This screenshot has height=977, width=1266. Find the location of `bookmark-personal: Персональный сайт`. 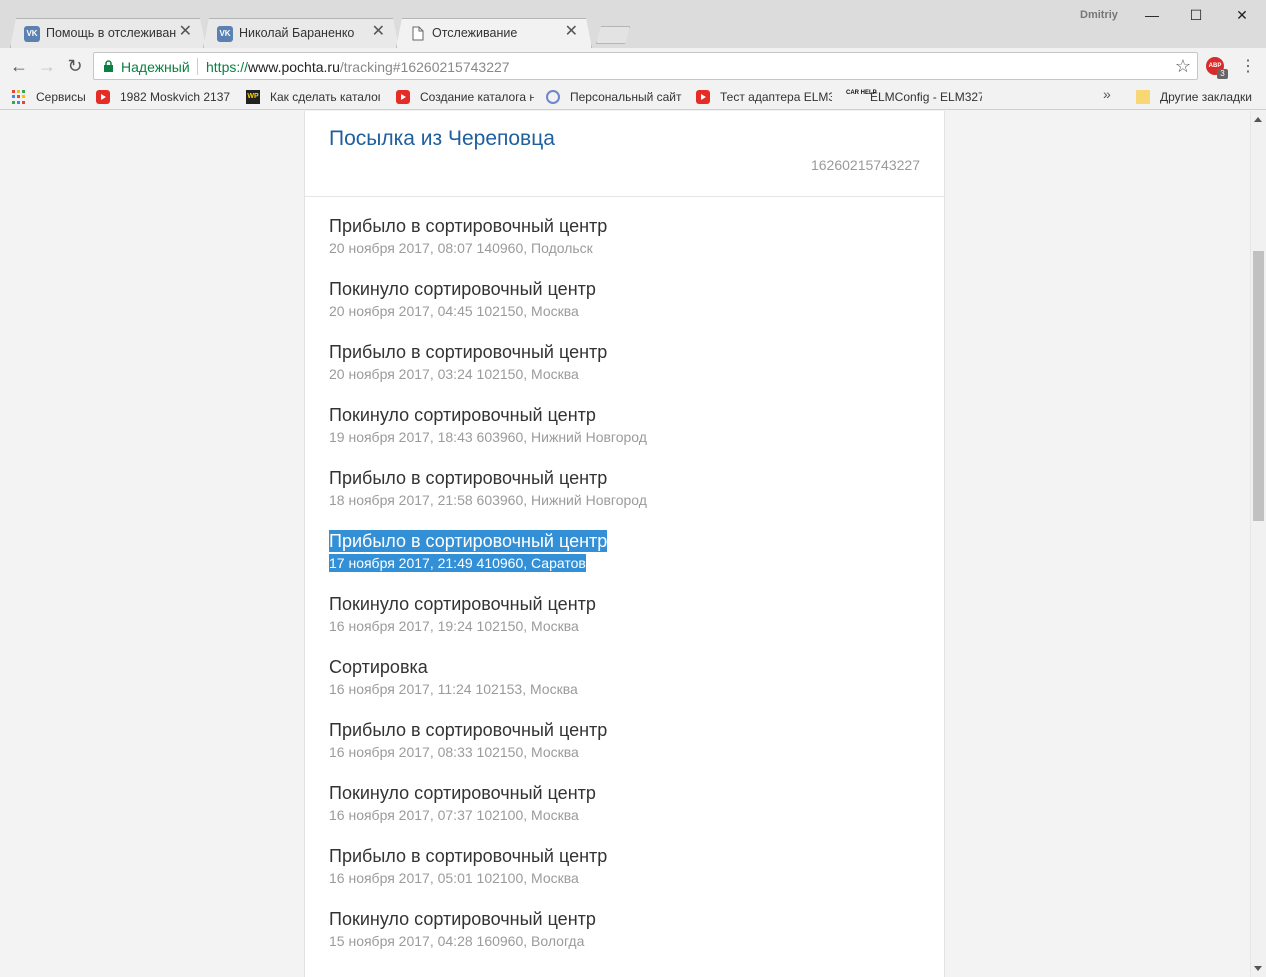

bookmark-personal: Персональный сайт is located at coordinates (614, 97).